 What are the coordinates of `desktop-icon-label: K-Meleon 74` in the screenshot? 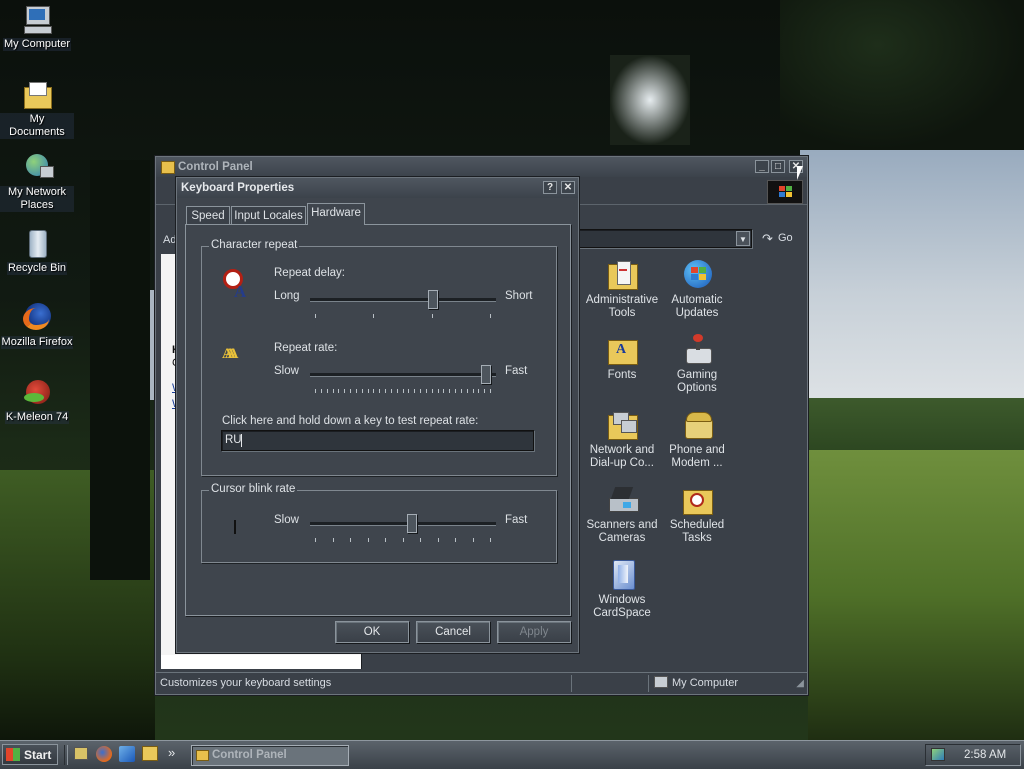 It's located at (37, 417).